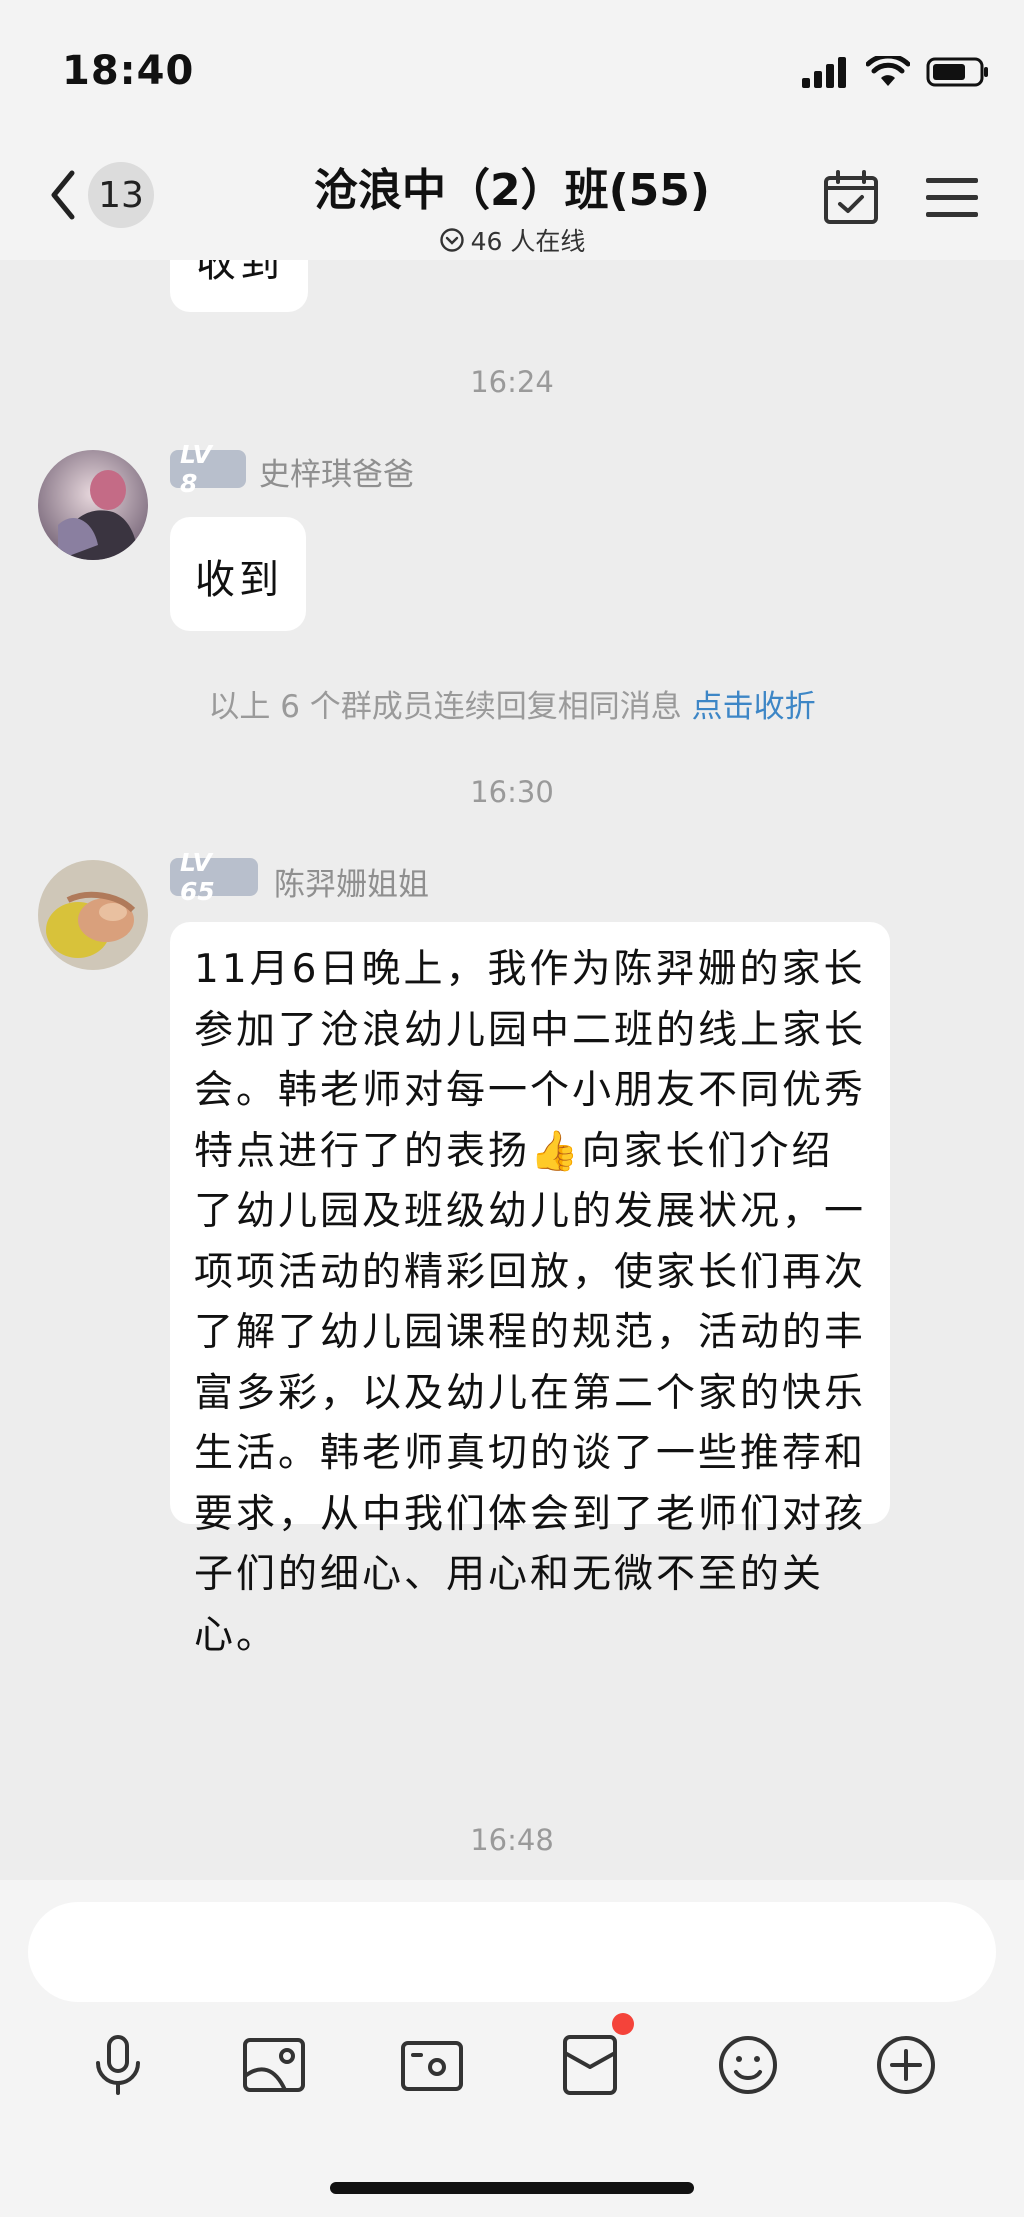 The width and height of the screenshot is (1024, 2217). What do you see at coordinates (214, 877) in the screenshot?
I see `level-badge: LV 65` at bounding box center [214, 877].